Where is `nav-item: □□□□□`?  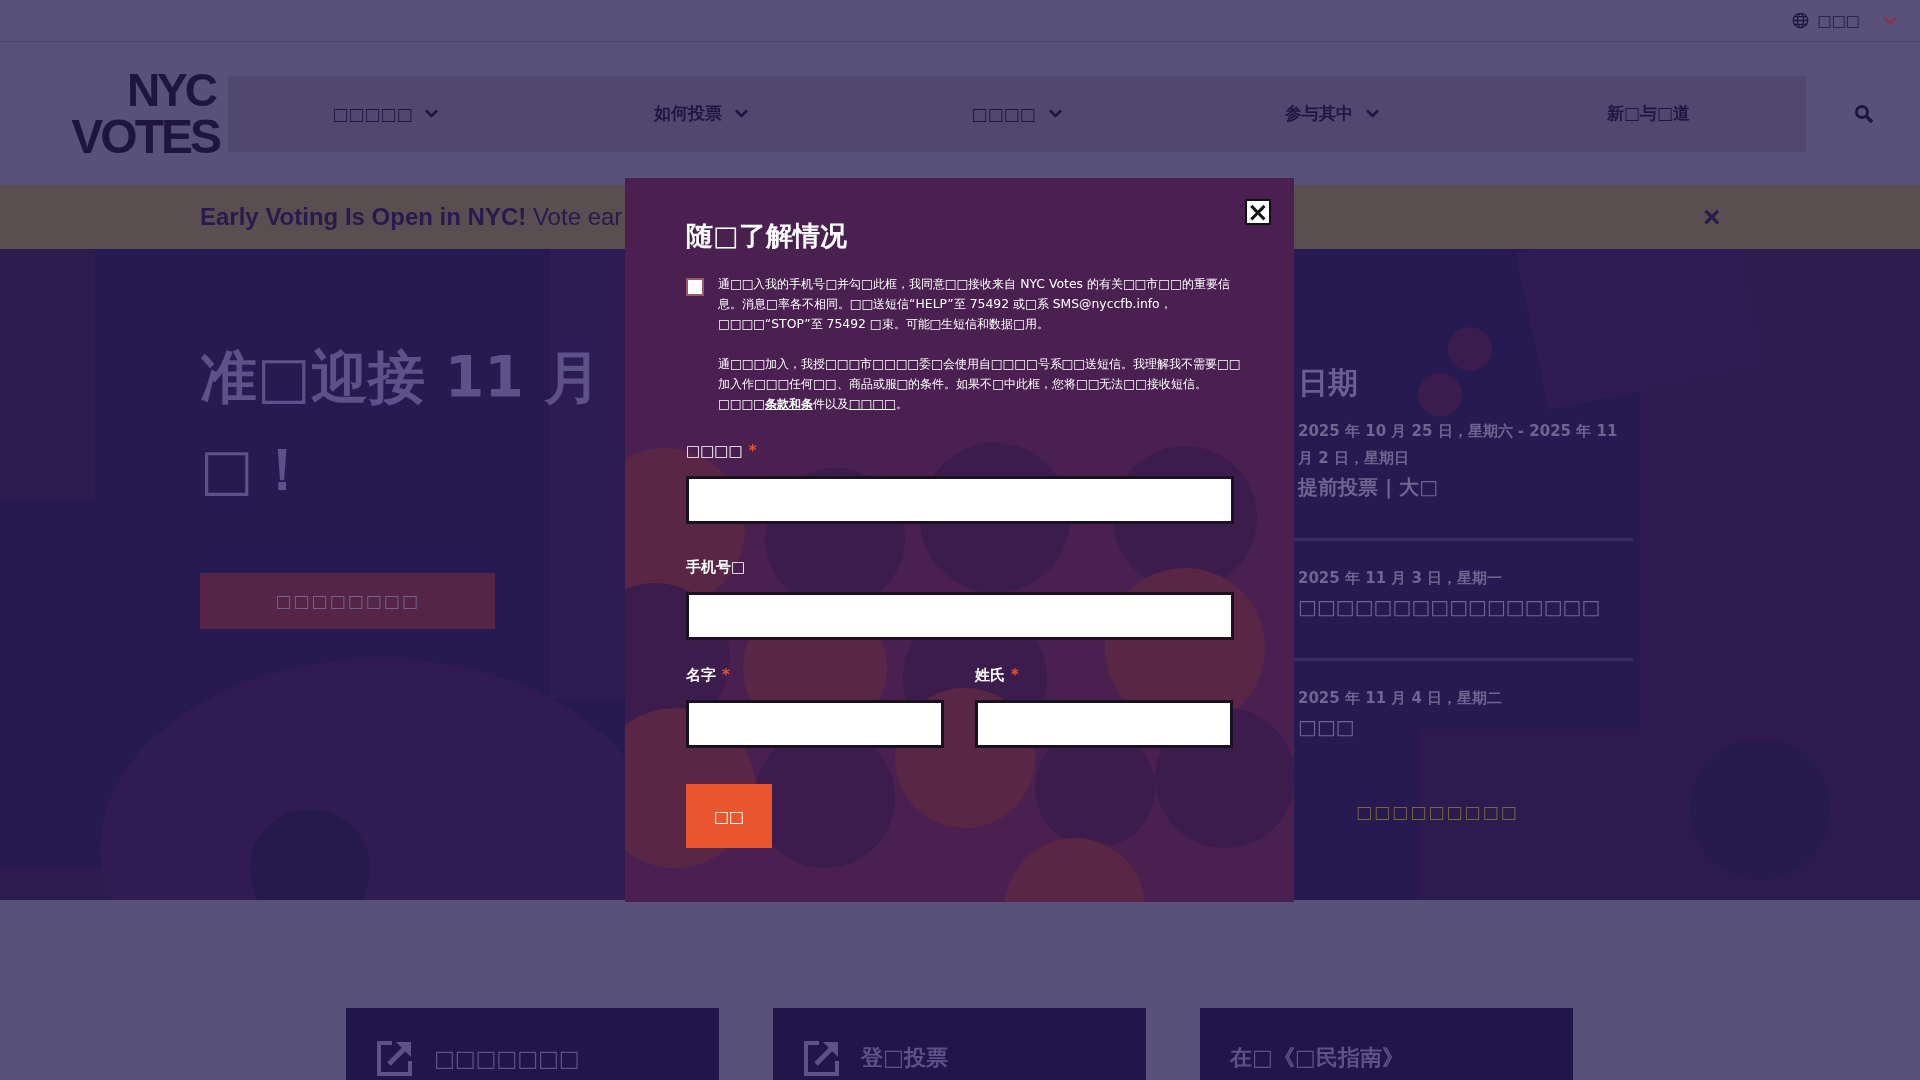
nav-item: □□□□□ is located at coordinates (386, 113).